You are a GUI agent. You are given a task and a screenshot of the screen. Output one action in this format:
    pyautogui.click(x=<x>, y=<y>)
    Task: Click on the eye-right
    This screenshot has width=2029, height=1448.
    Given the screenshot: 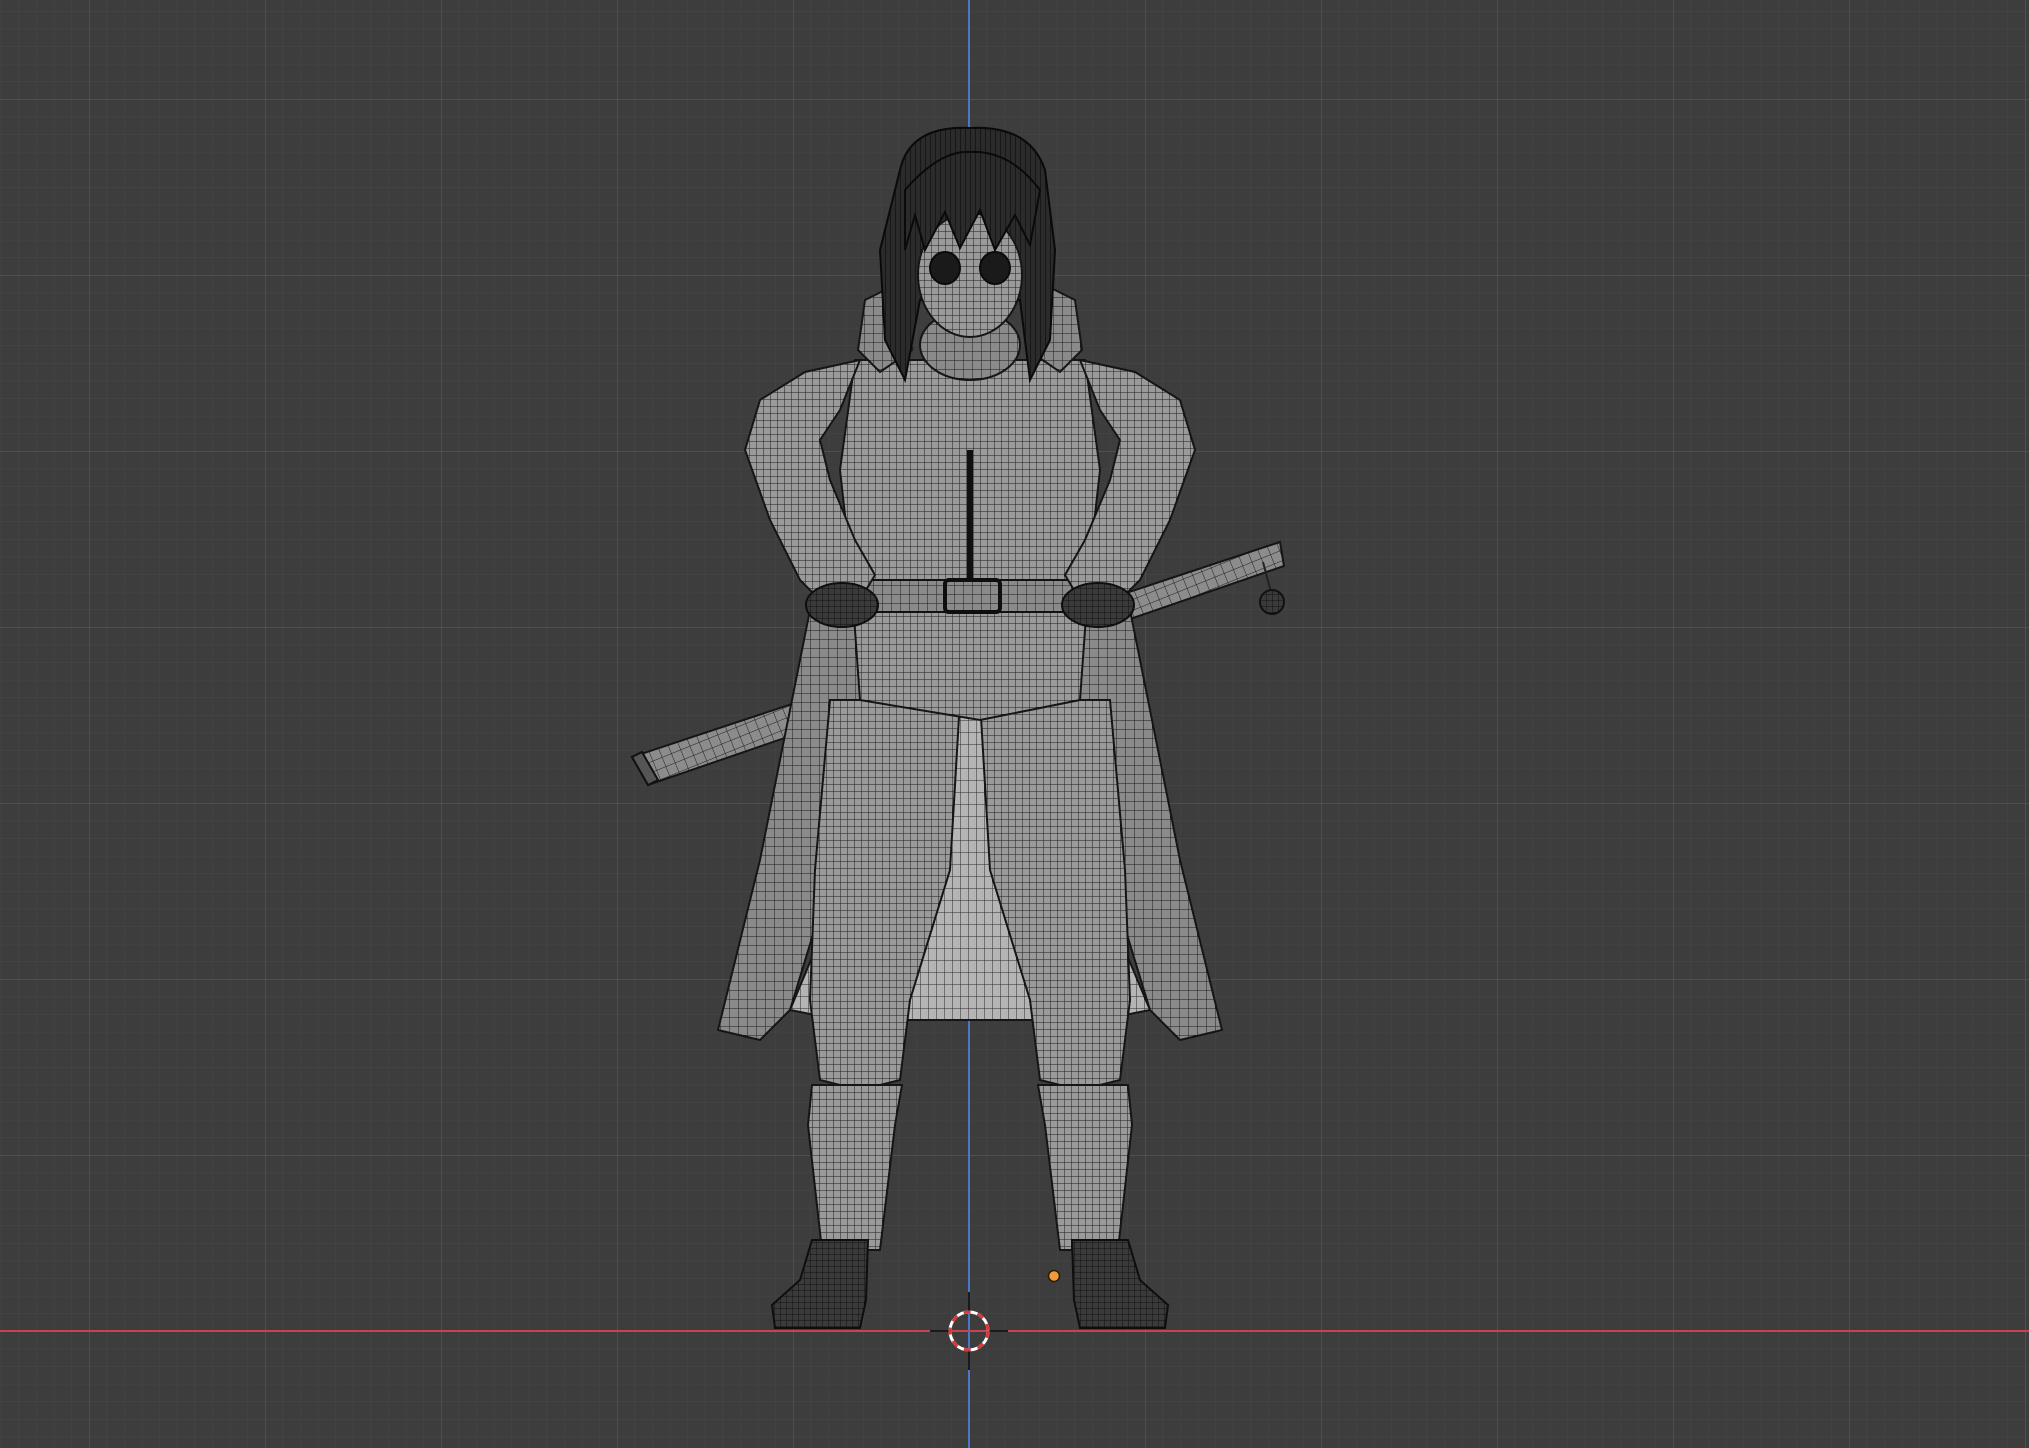 What is the action you would take?
    pyautogui.click(x=995, y=268)
    